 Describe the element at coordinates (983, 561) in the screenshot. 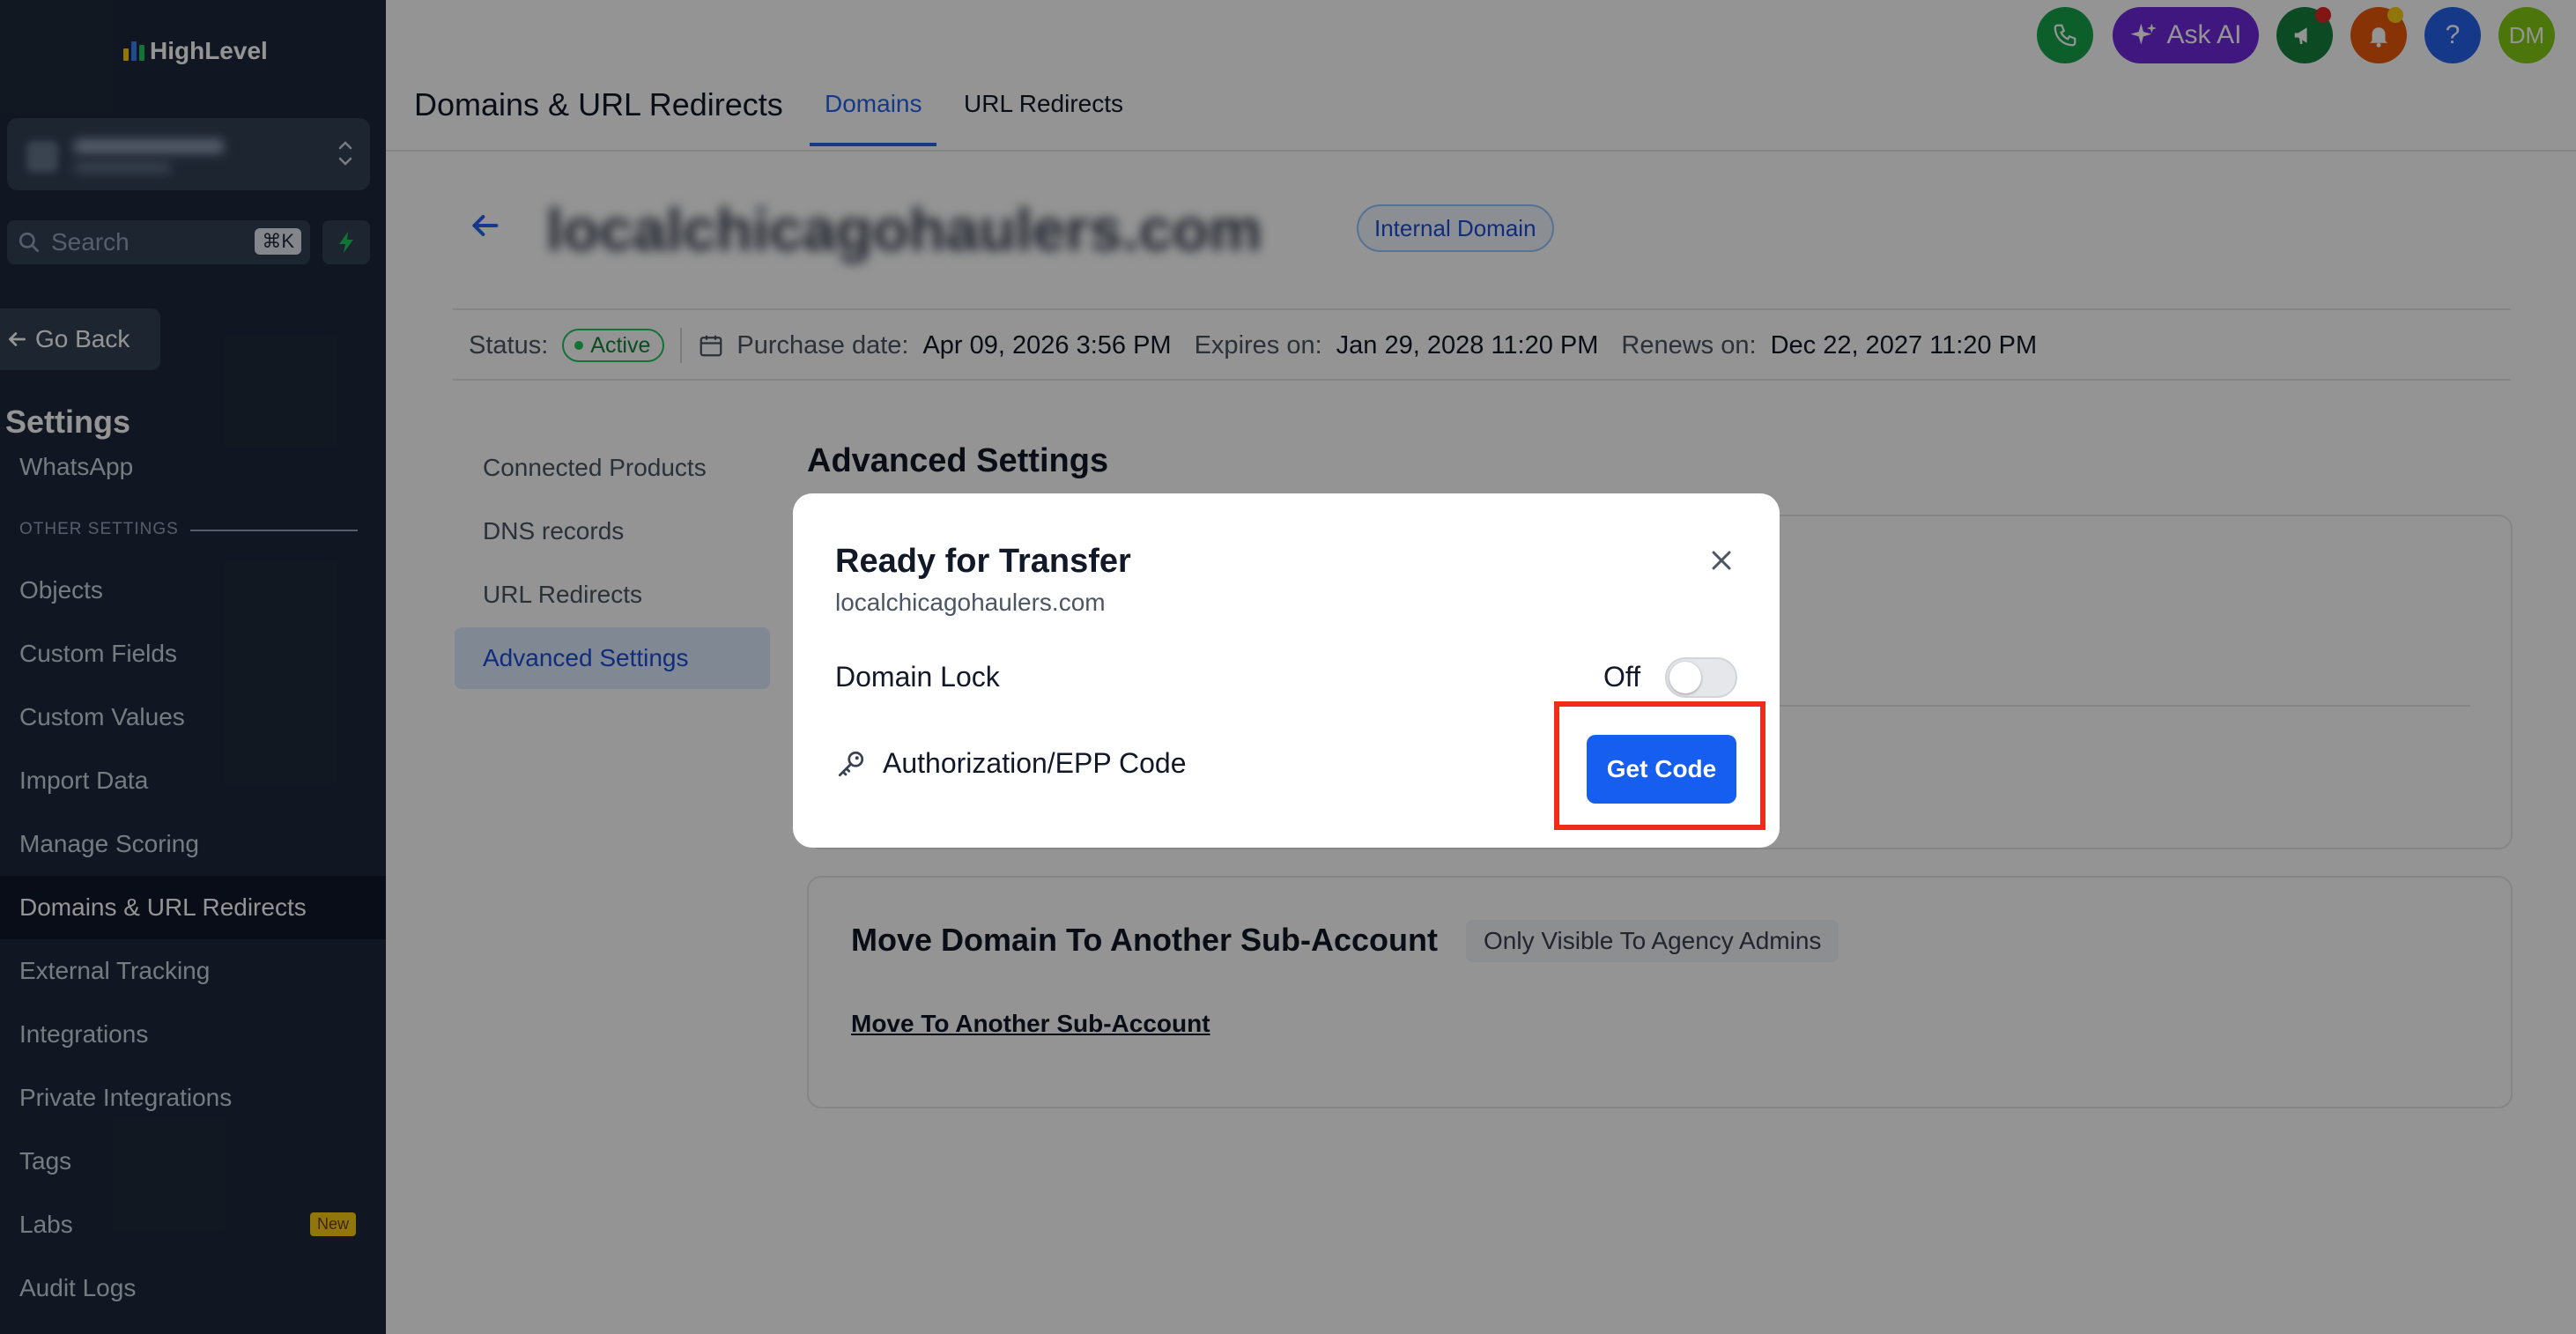

I see `modal-title: Ready for Transfer` at that location.